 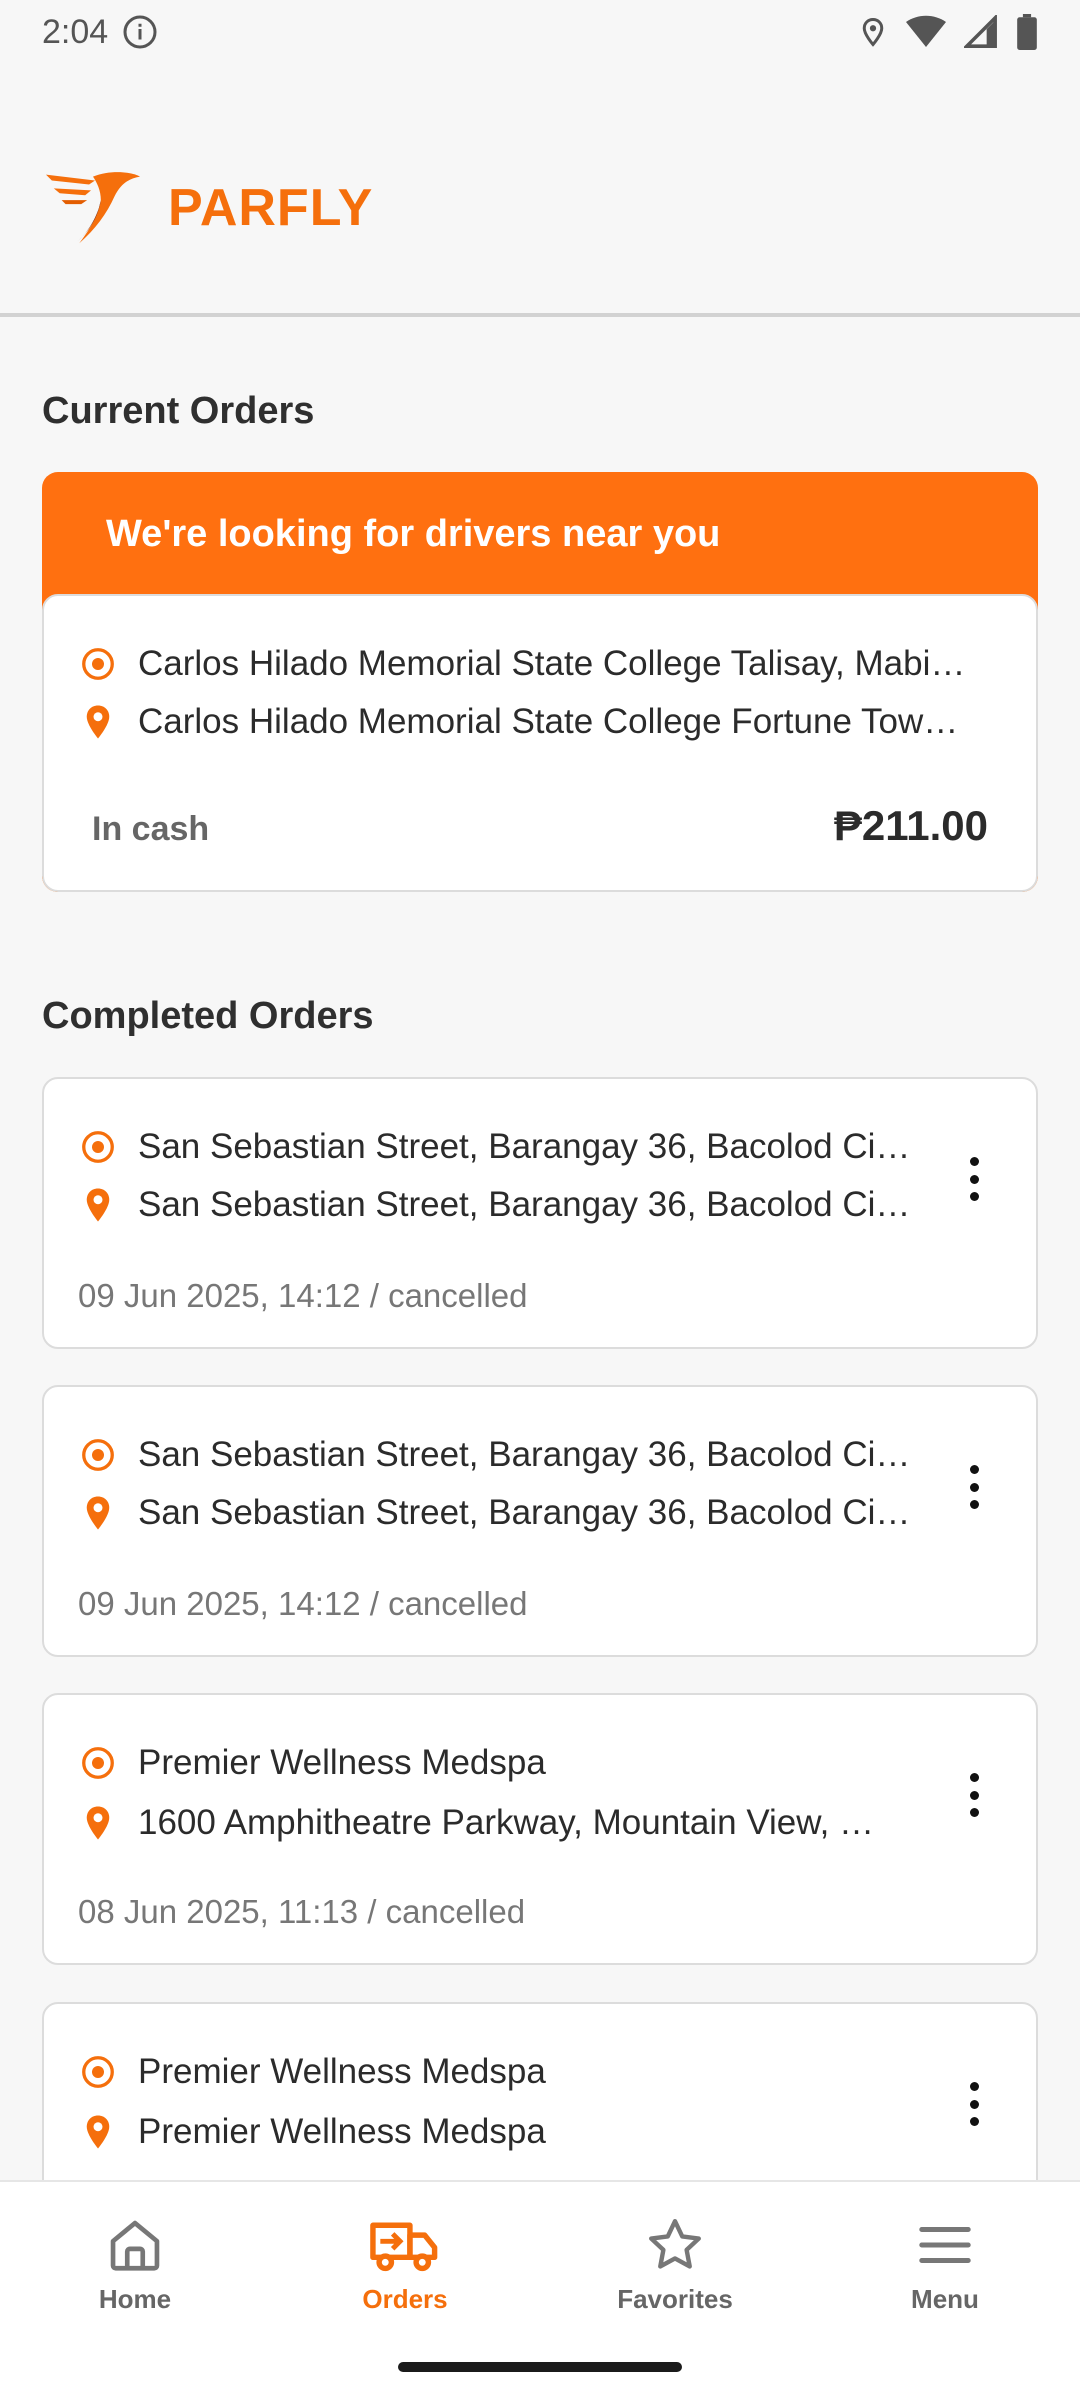 What do you see at coordinates (413, 533) in the screenshot?
I see `driver-search-banner: We're looking for drivers near you` at bounding box center [413, 533].